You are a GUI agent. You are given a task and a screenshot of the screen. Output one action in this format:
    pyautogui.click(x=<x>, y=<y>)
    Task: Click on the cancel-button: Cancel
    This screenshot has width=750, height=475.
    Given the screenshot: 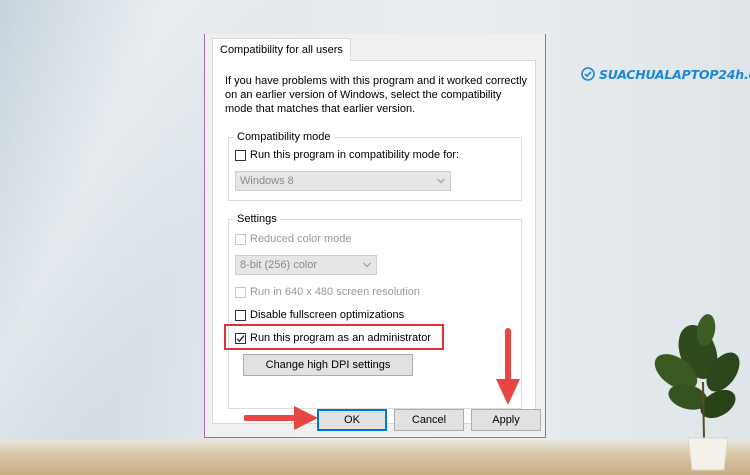 What is the action you would take?
    pyautogui.click(x=429, y=420)
    